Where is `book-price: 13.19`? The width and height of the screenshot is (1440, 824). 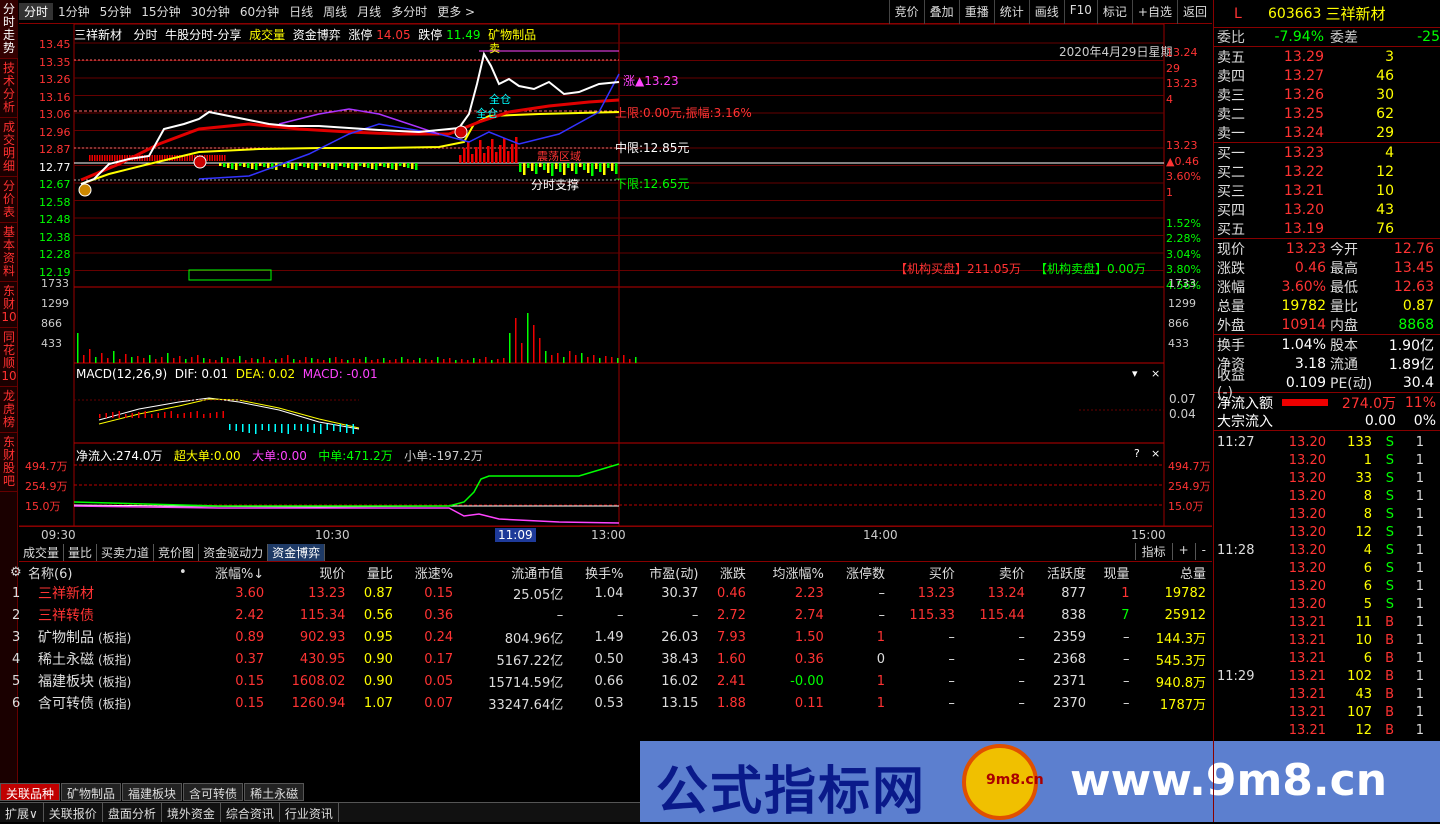 book-price: 13.19 is located at coordinates (1303, 228).